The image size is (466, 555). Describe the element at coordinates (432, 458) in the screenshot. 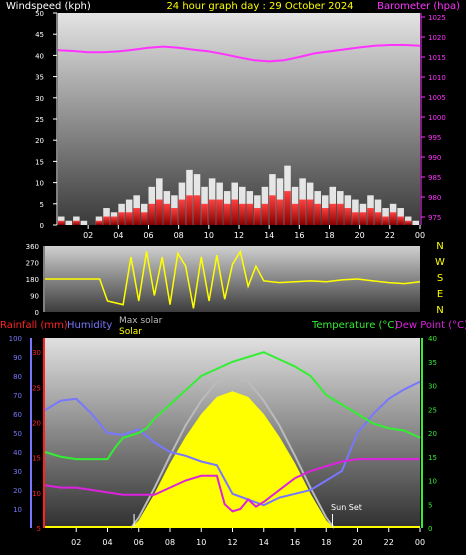

I see `temp-y-tick-label: 15` at that location.